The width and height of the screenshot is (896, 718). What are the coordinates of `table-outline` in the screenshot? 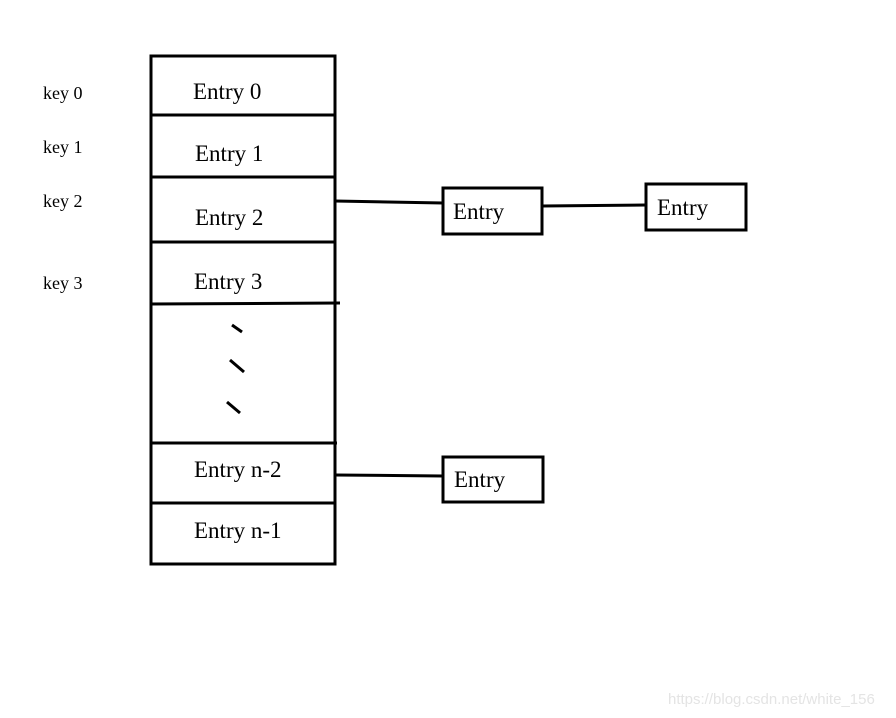 It's located at (243, 310).